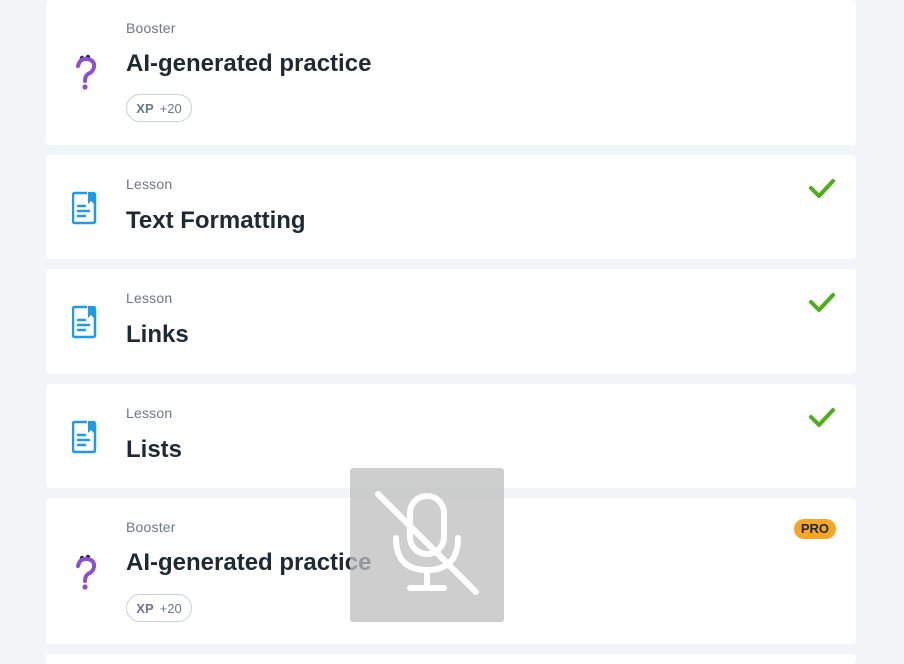 The image size is (904, 664). What do you see at coordinates (154, 449) in the screenshot?
I see `card-title: Lists` at bounding box center [154, 449].